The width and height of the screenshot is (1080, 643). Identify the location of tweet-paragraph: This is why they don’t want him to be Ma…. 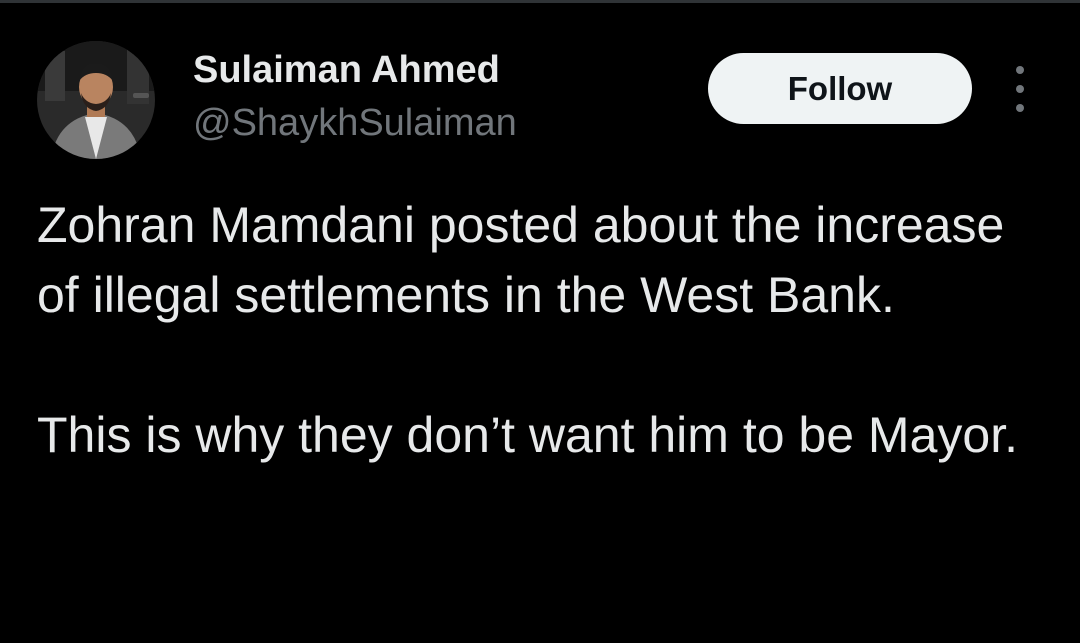
(527, 435).